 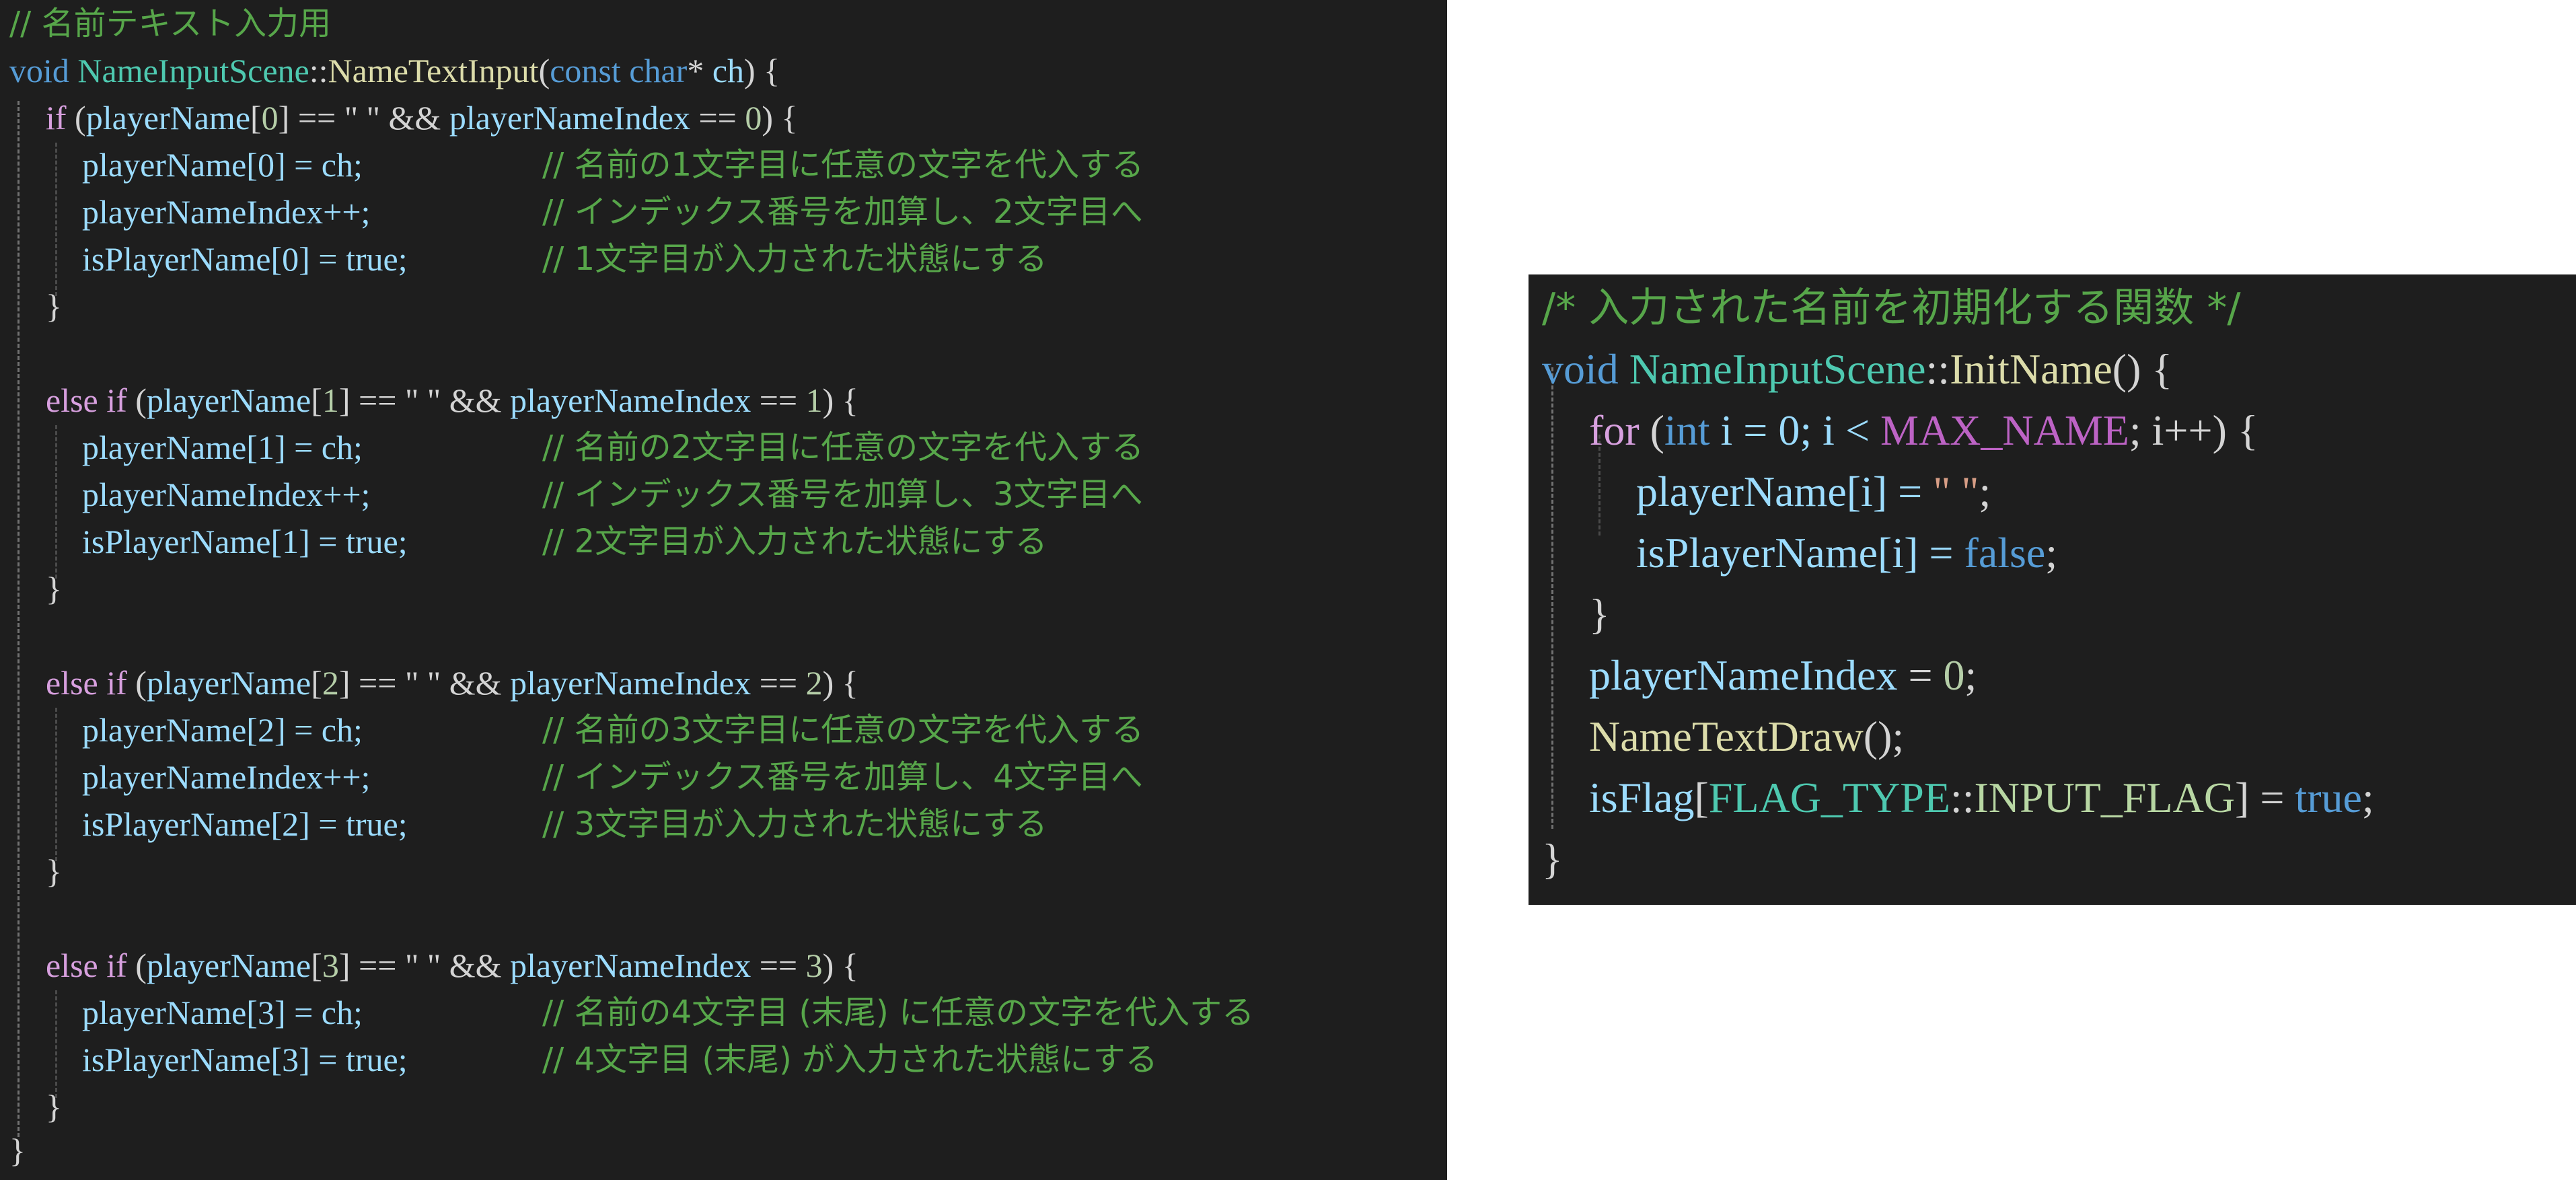 What do you see at coordinates (245, 259) in the screenshot?
I see `code-statement: isPlayerName[0] = true;` at bounding box center [245, 259].